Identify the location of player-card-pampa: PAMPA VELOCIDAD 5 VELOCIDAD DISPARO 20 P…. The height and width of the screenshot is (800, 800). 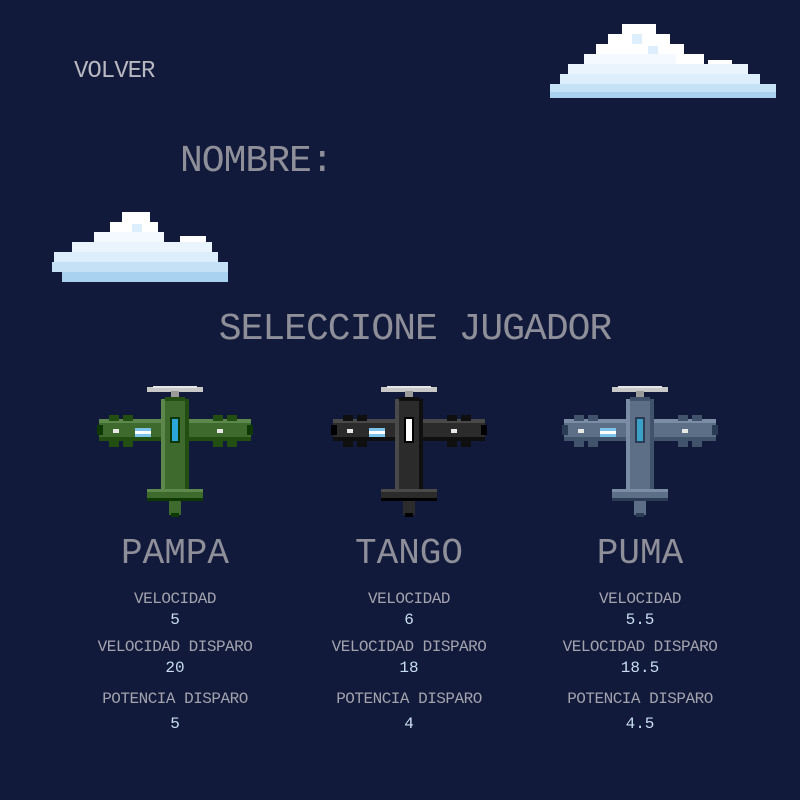
(175, 565).